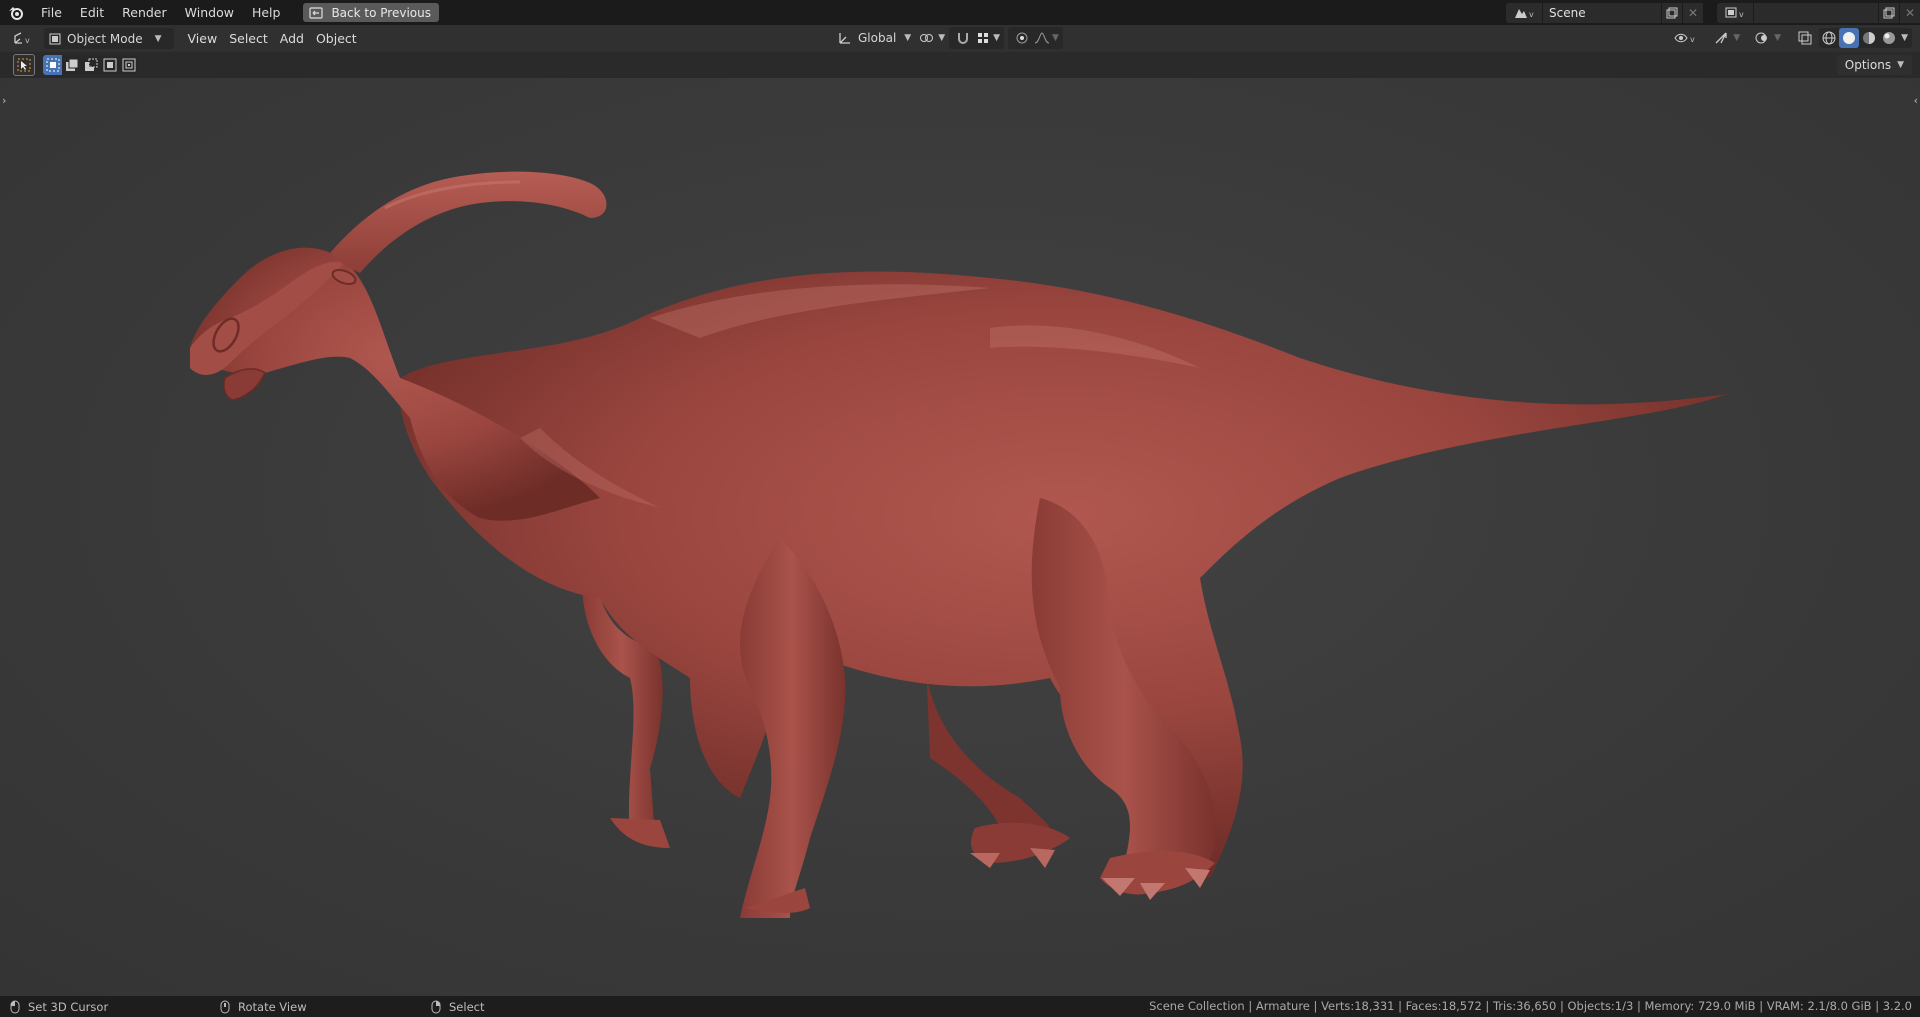 This screenshot has height=1017, width=1920. I want to click on selection-mode-group, so click(90, 65).